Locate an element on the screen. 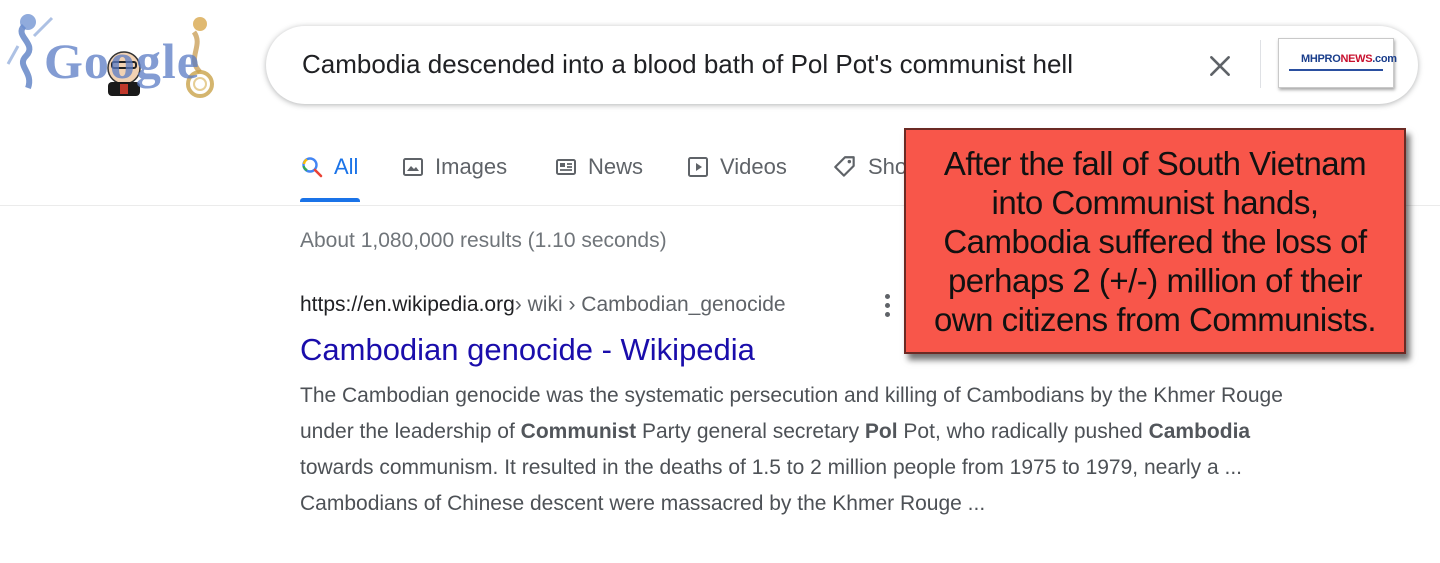 Image resolution: width=1440 pixels, height=563 pixels. tab-label: Images is located at coordinates (471, 166).